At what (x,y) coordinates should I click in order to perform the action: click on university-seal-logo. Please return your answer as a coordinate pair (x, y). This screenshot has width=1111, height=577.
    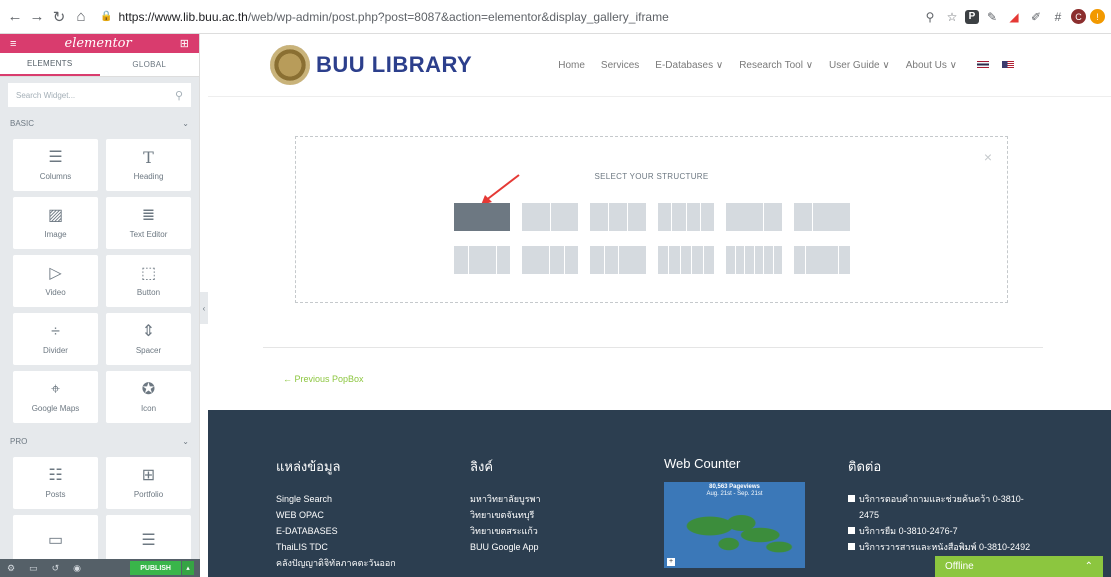
    Looking at the image, I should click on (290, 65).